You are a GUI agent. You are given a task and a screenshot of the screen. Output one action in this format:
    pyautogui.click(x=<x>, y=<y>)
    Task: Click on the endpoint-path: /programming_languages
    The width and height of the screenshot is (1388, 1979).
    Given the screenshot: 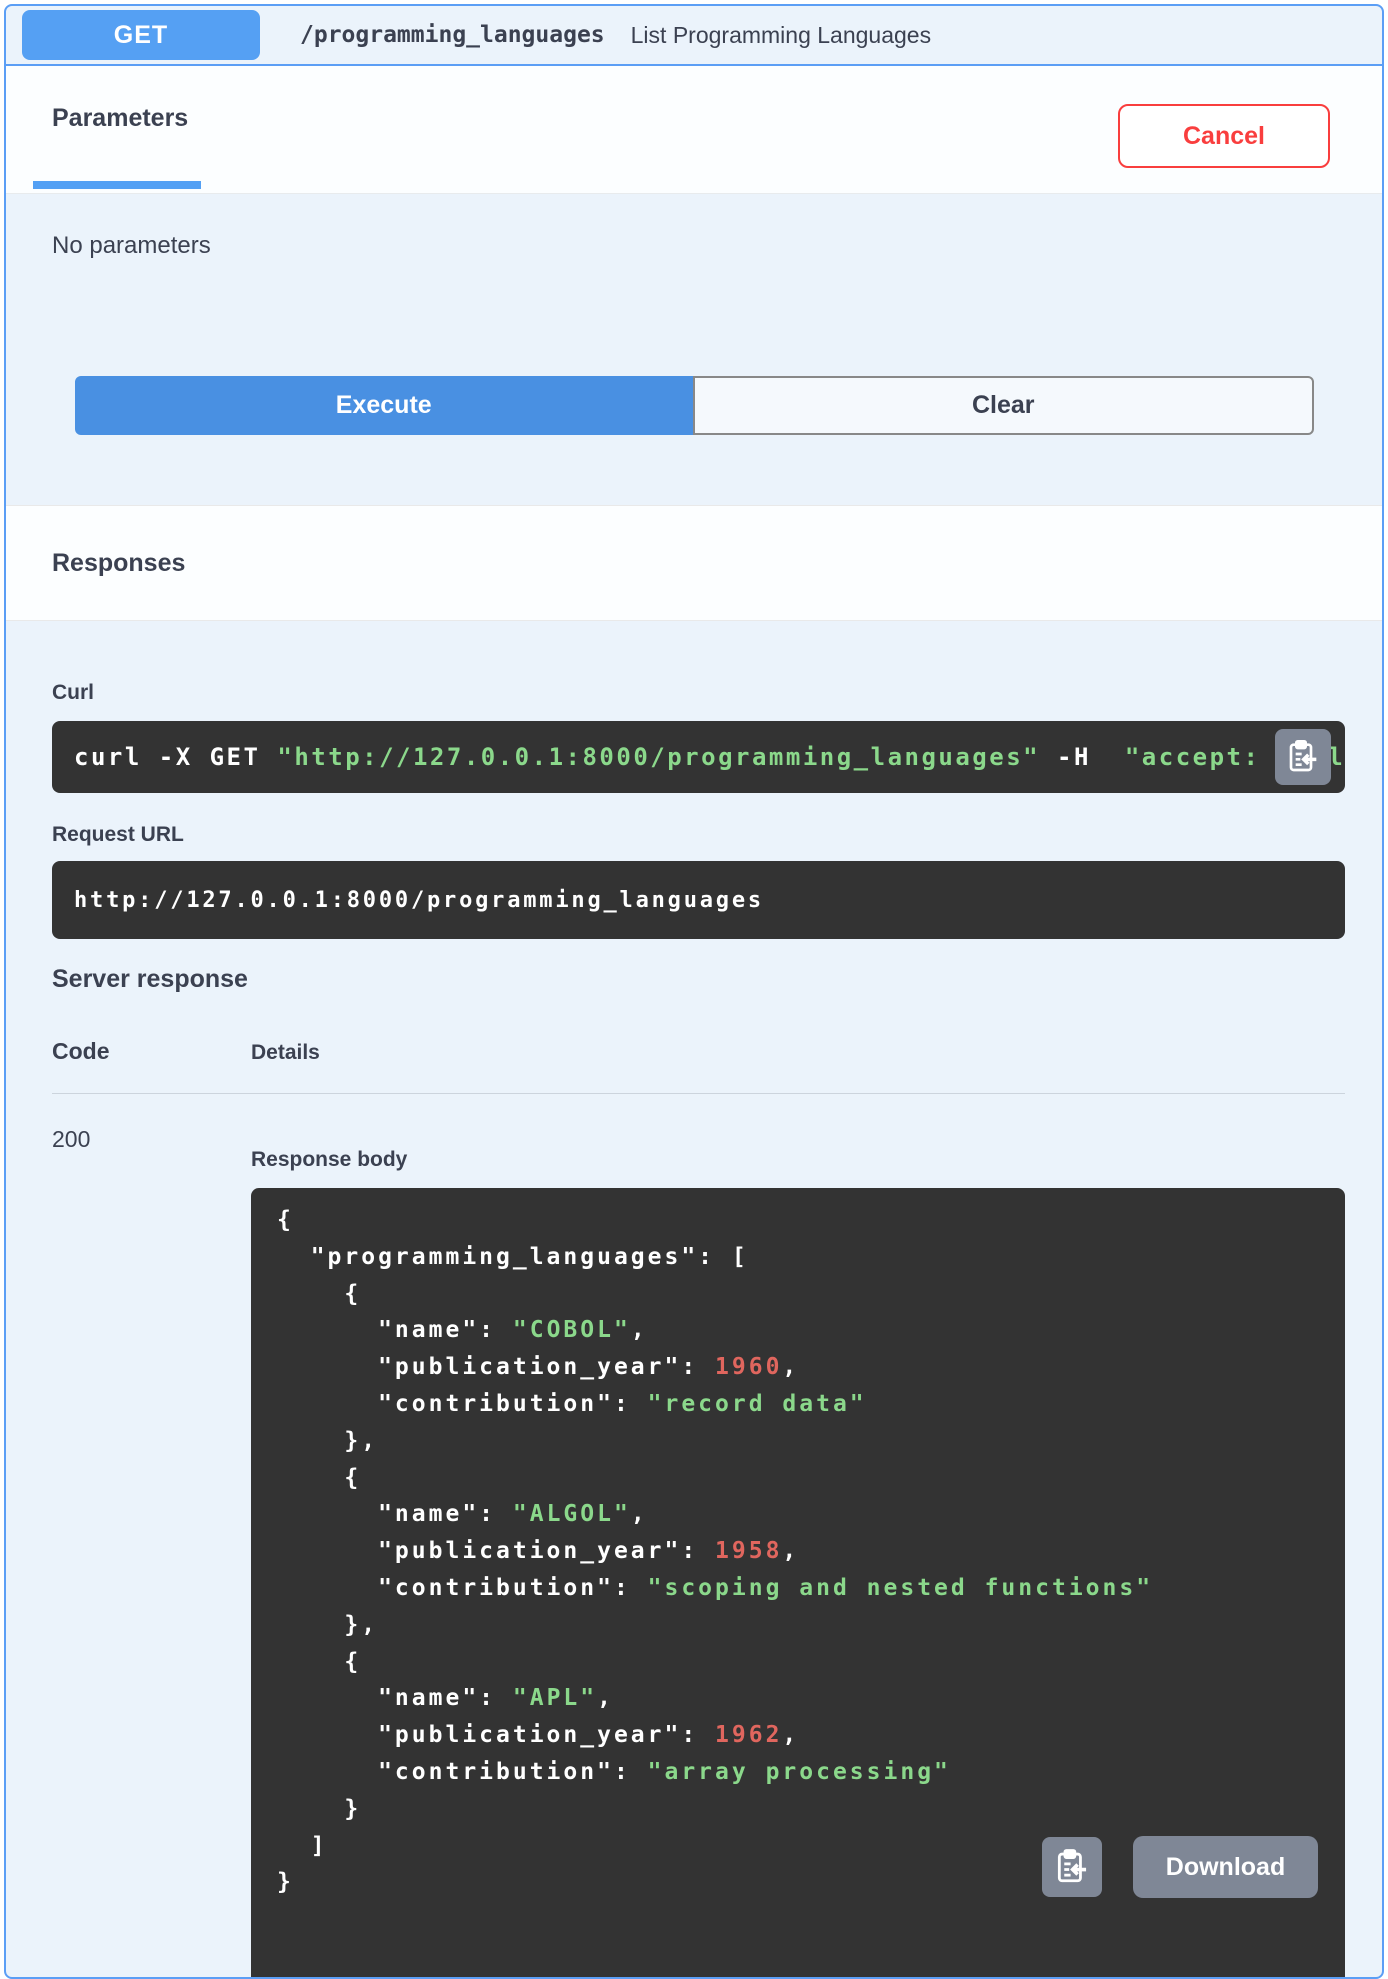 What is the action you would take?
    pyautogui.click(x=452, y=35)
    